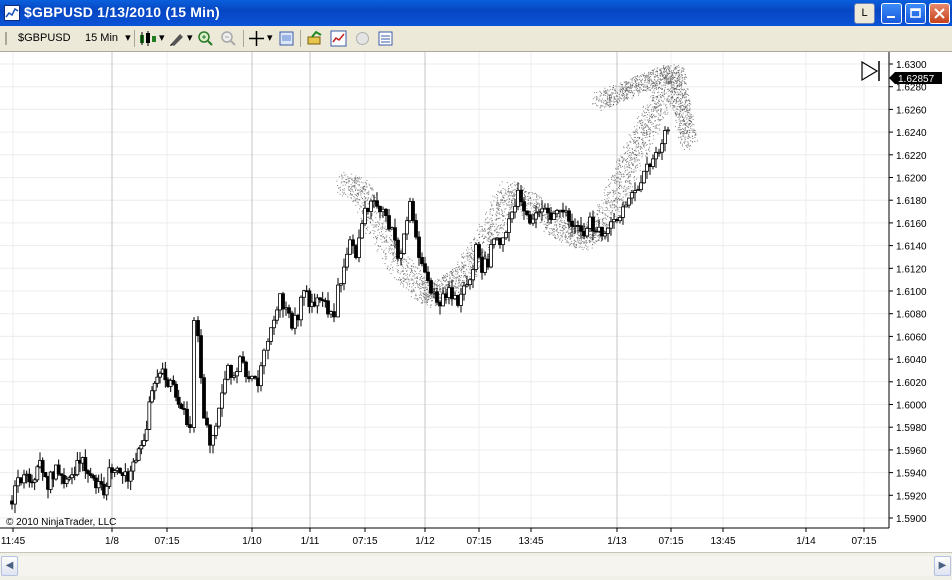 The image size is (952, 580). I want to click on indicator-icon, so click(338, 38).